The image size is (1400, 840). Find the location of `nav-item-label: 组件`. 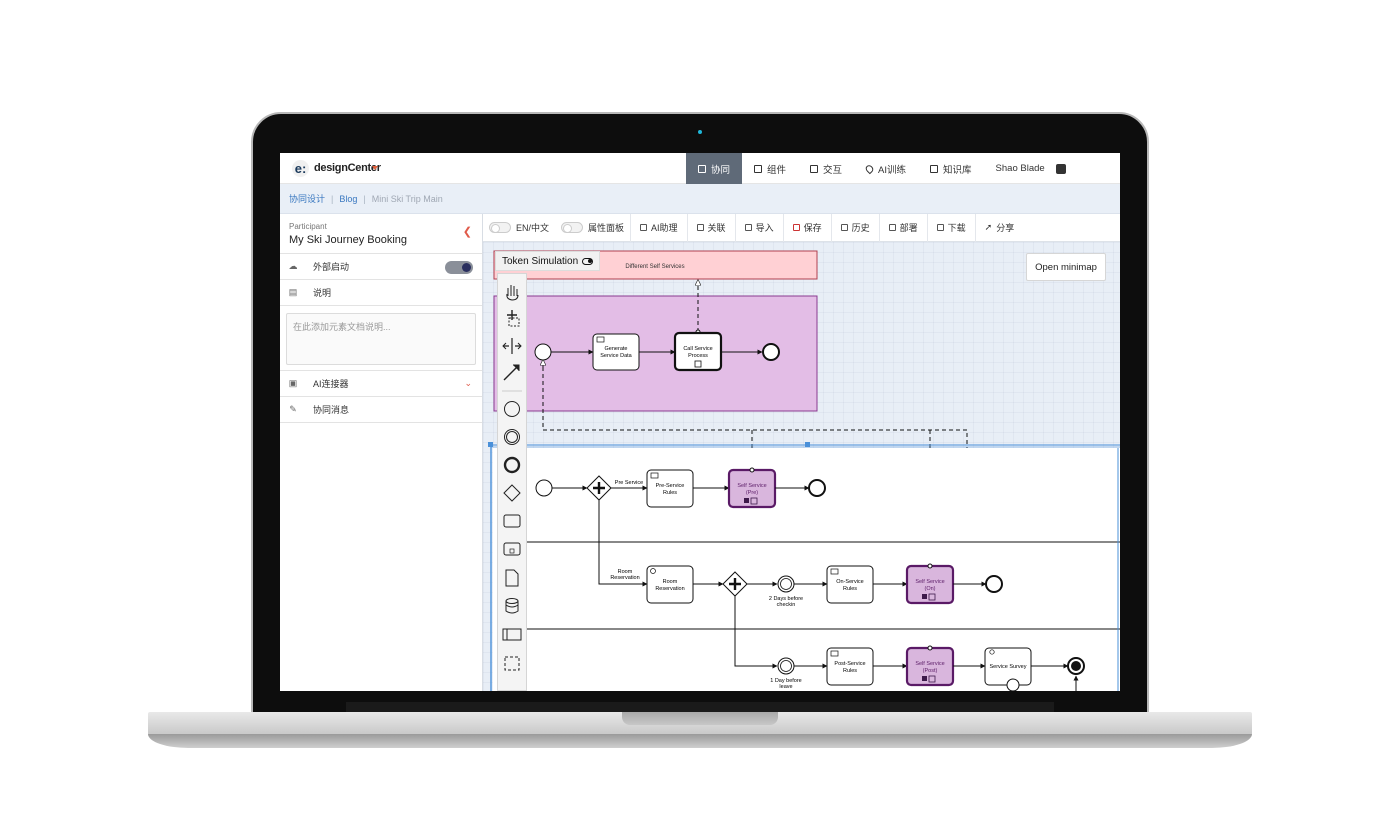

nav-item-label: 组件 is located at coordinates (777, 170).